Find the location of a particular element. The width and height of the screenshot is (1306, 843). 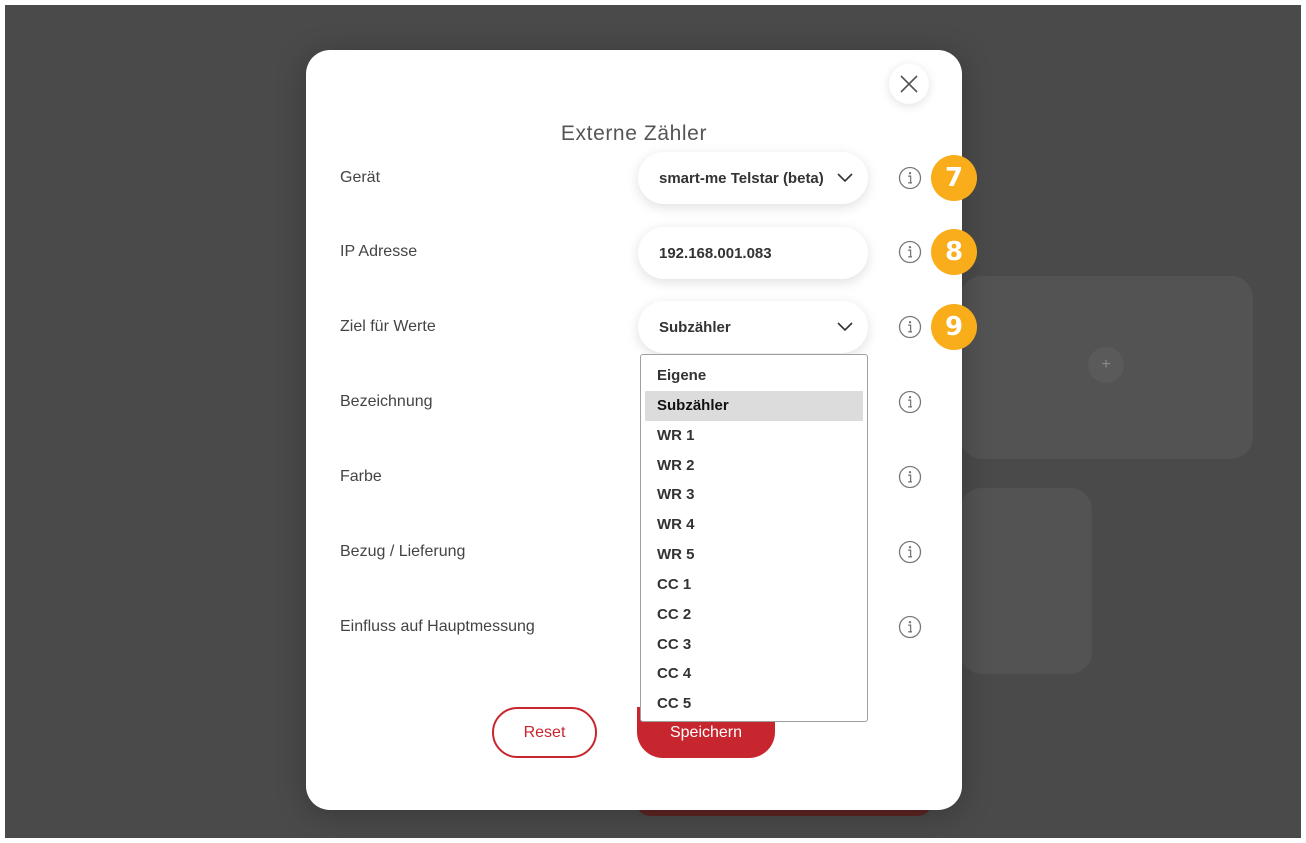

dropdown-option: CC 3 is located at coordinates (754, 645).